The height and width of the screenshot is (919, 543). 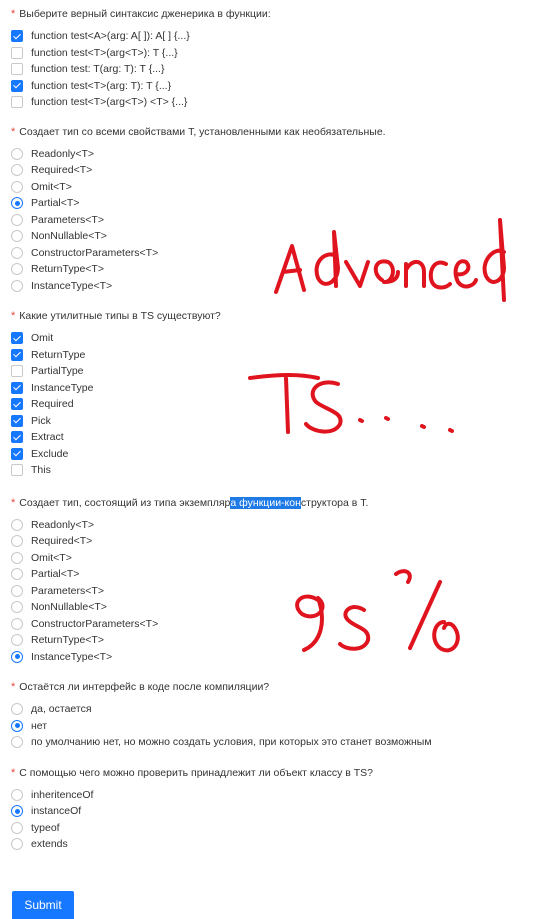 I want to click on option: function test: T(arg: T): T {...}, so click(x=271, y=69).